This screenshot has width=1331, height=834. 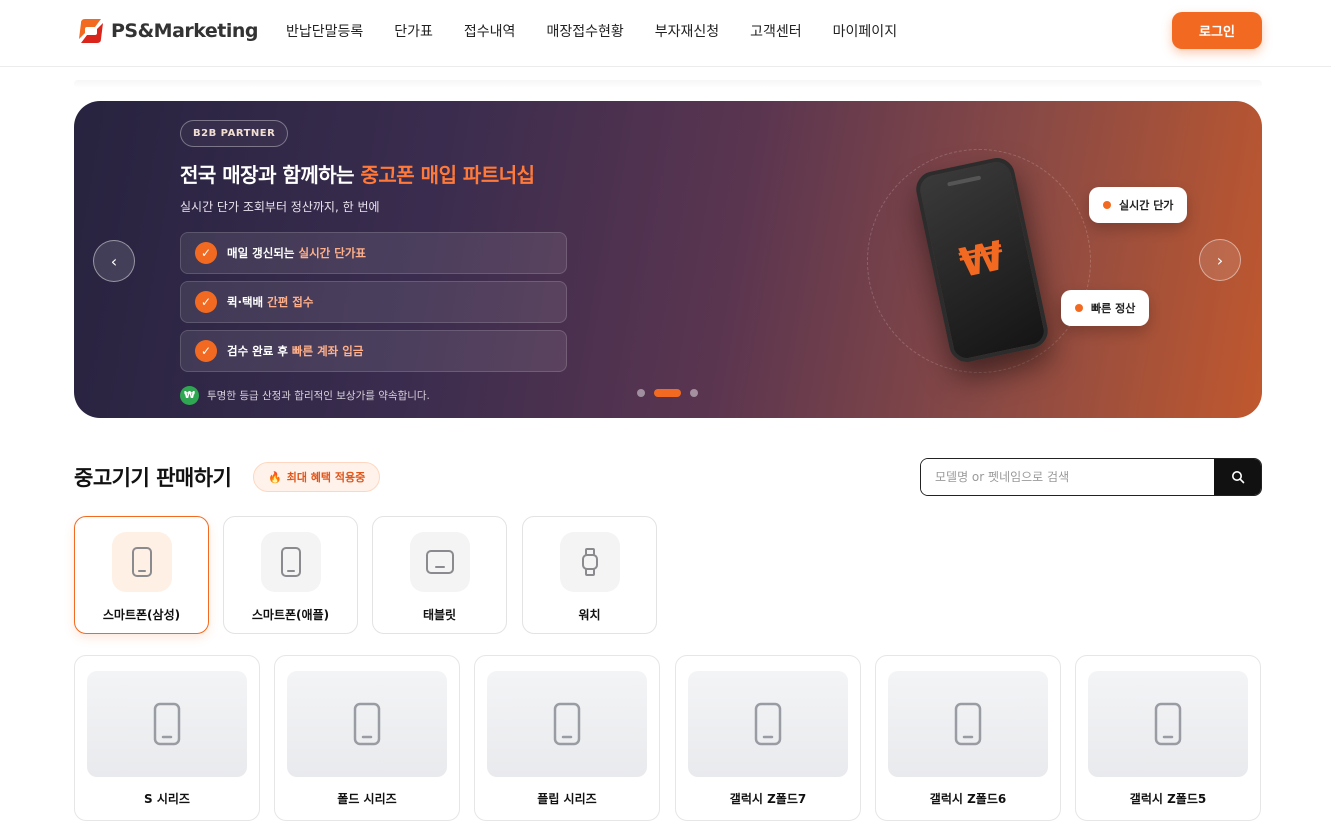 I want to click on promo-badge: 🔥 최대 혜택 적용중, so click(x=317, y=477).